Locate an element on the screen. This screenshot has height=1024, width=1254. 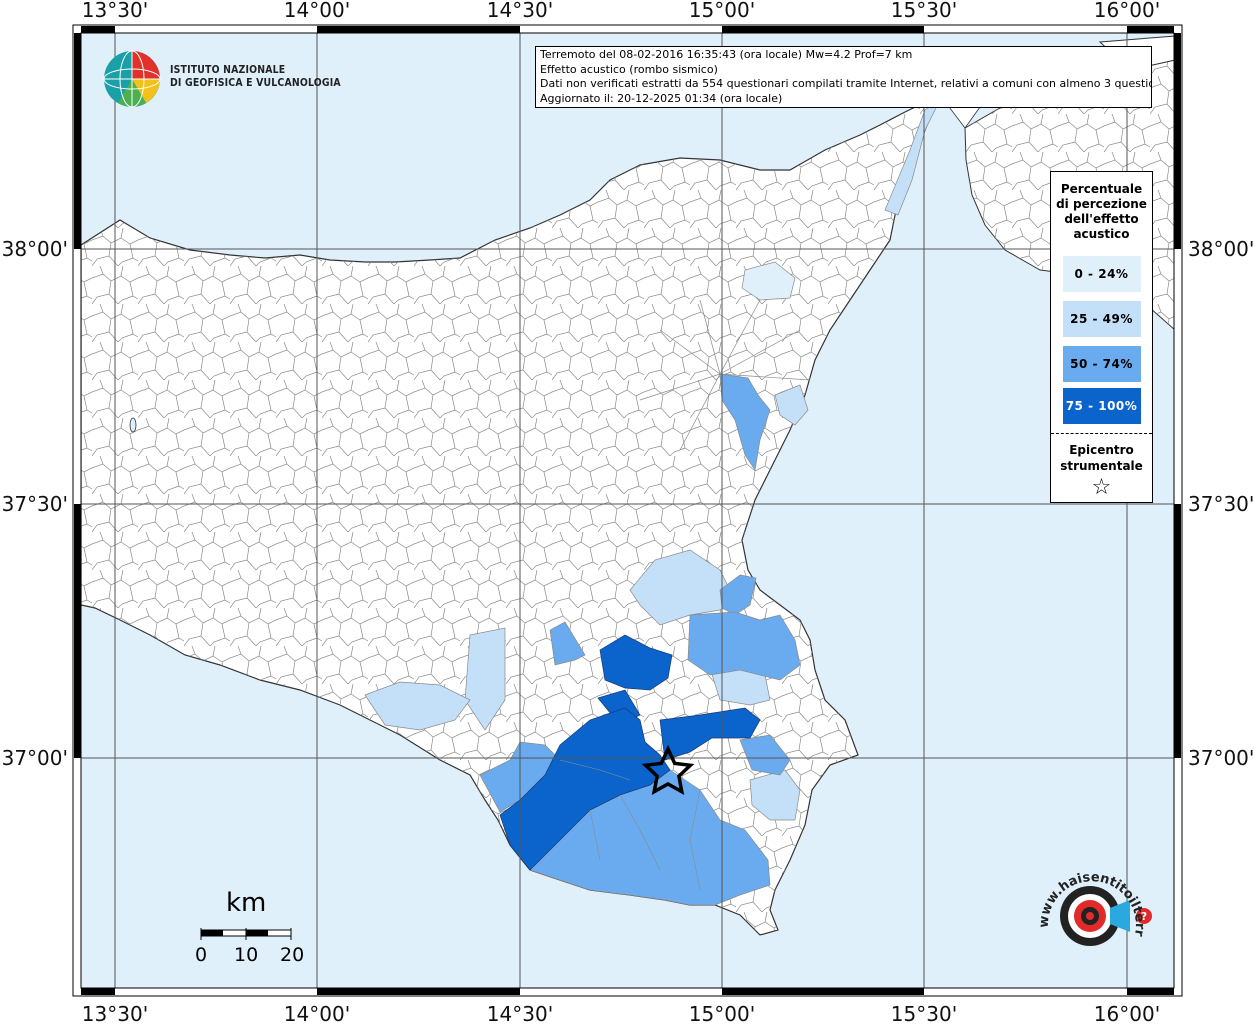
target-icon: ? www.haisentitoilterremoto.it is located at coordinates (1087, 901).